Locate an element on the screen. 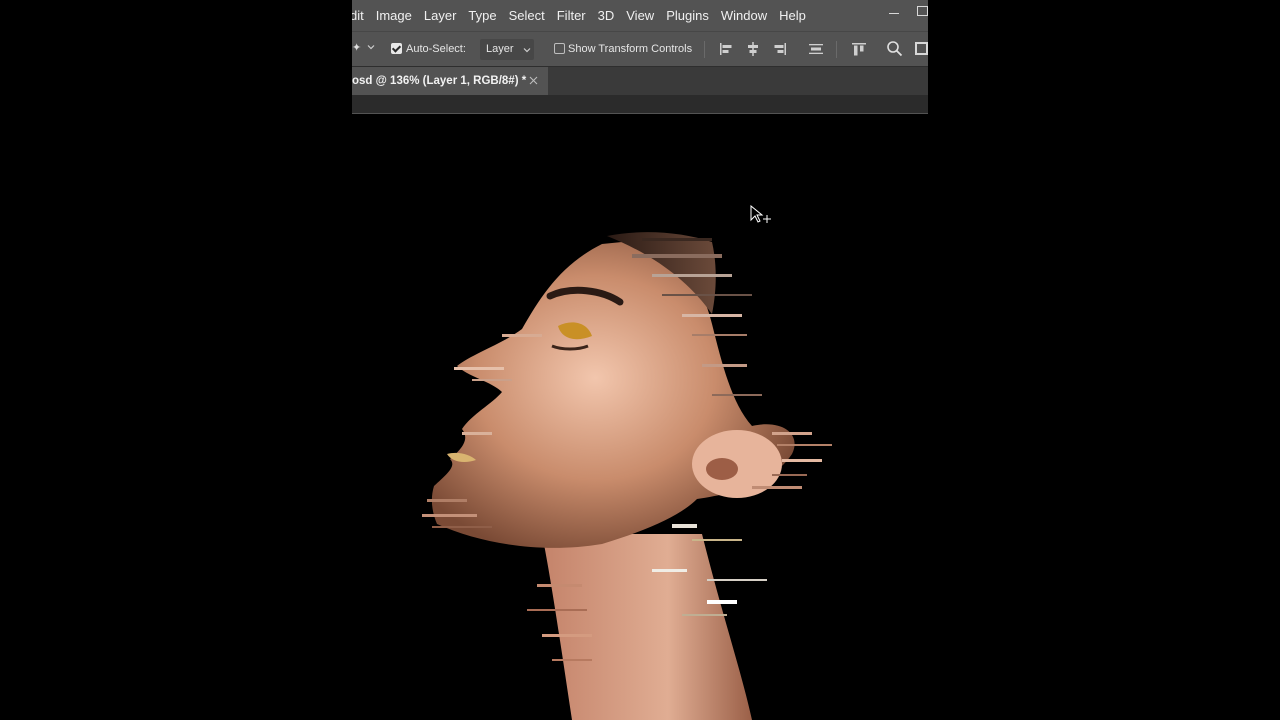  menu-type: Type is located at coordinates (482, 15).